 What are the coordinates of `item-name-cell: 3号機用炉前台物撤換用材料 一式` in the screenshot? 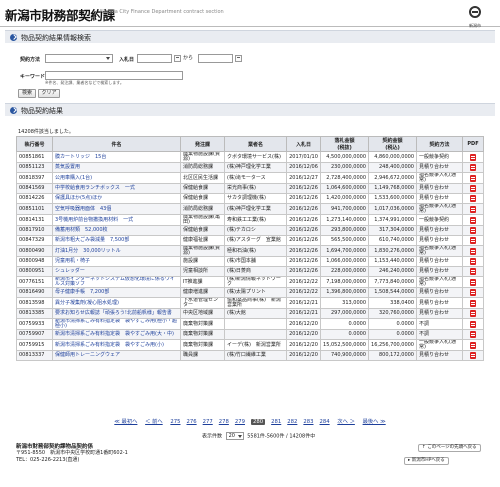 It's located at (116, 220).